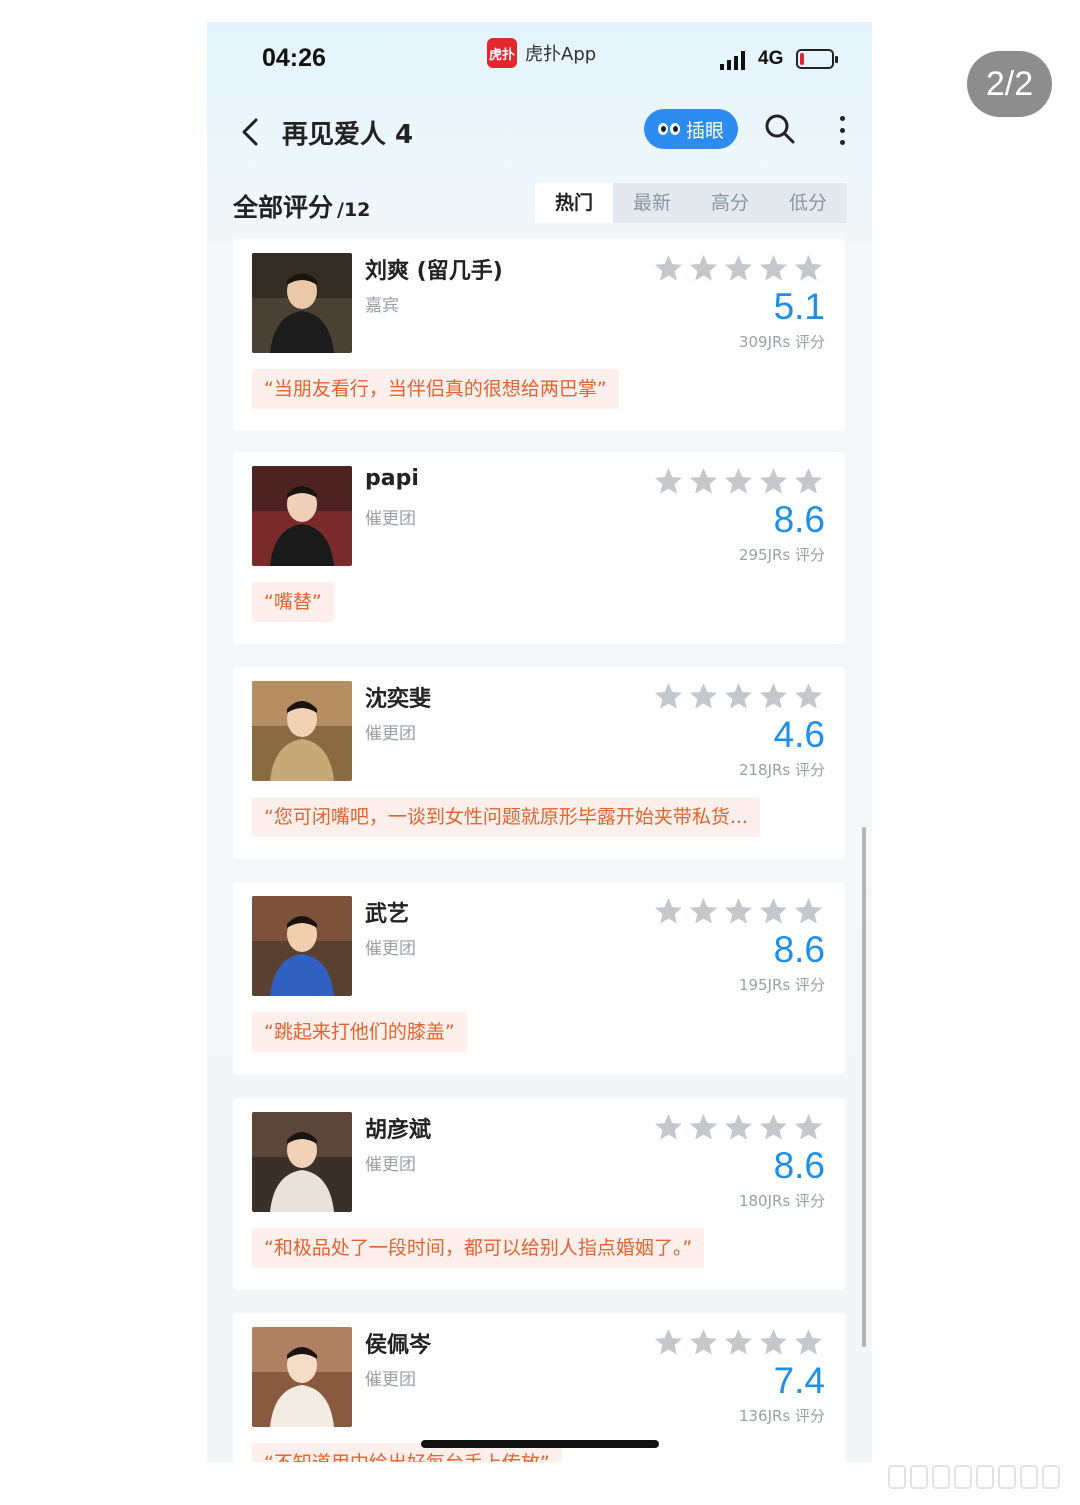  Describe the element at coordinates (398, 1345) in the screenshot. I see `person-name: 侯佩岑` at that location.